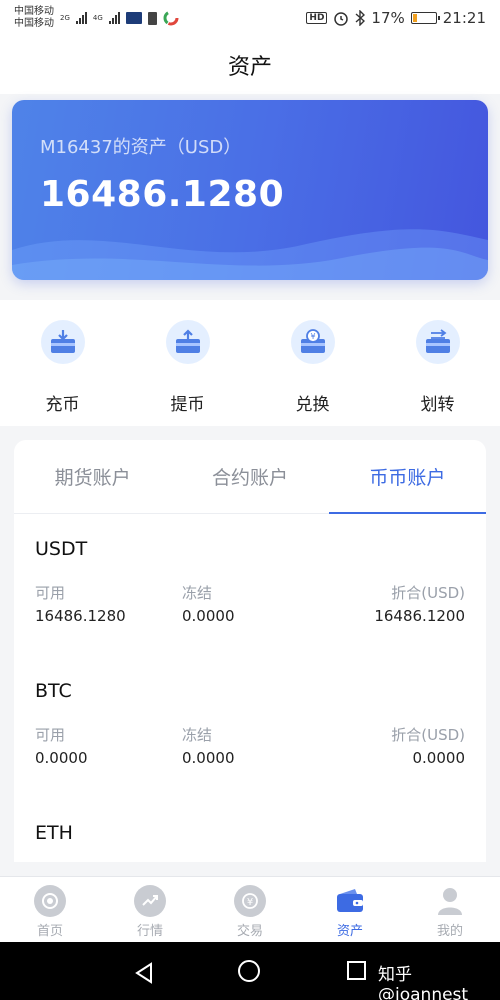 This screenshot has width=500, height=1000. I want to click on available-value: 16486.1280, so click(80, 616).